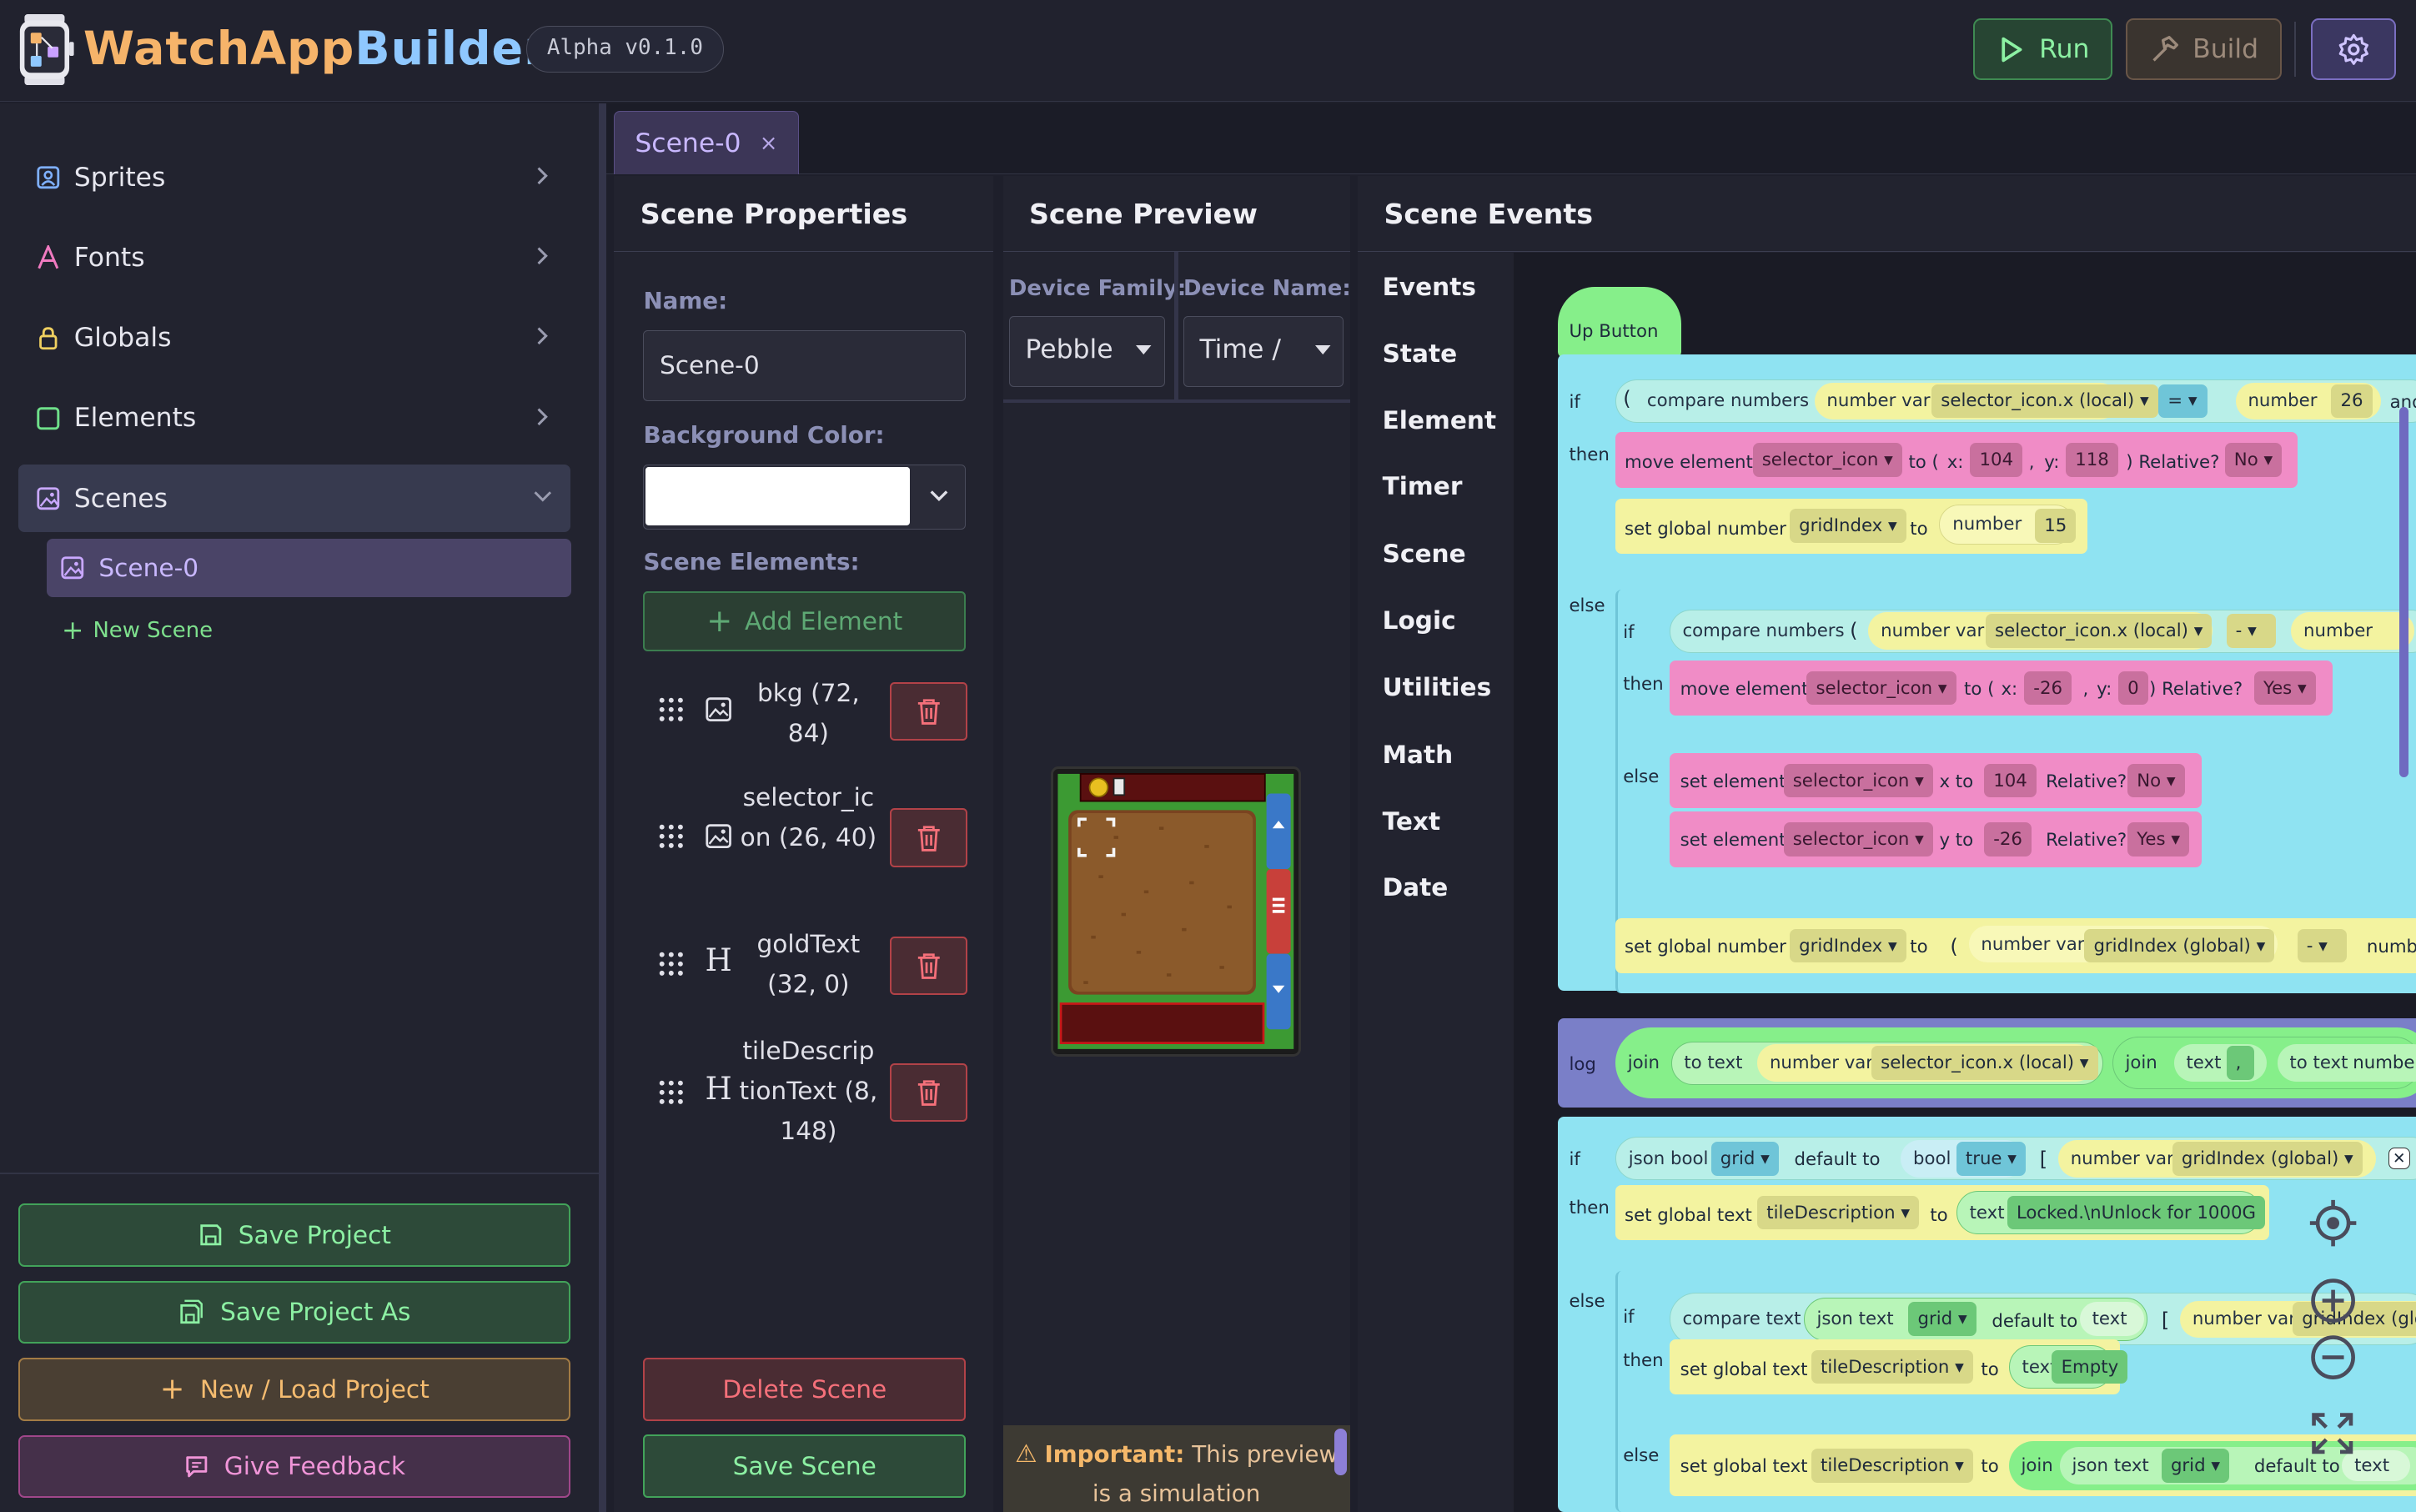 The height and width of the screenshot is (1512, 2416). Describe the element at coordinates (2133, 689) in the screenshot. I see `y-value: 0` at that location.